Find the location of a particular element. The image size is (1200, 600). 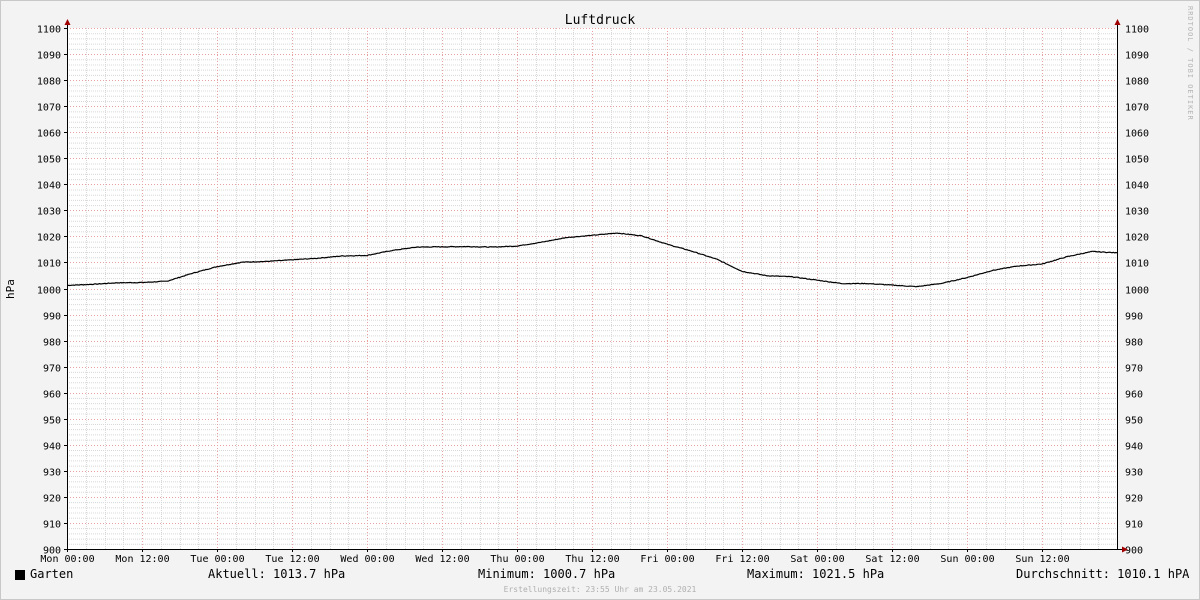

x-tick-label: Sat 12:00 is located at coordinates (892, 559).